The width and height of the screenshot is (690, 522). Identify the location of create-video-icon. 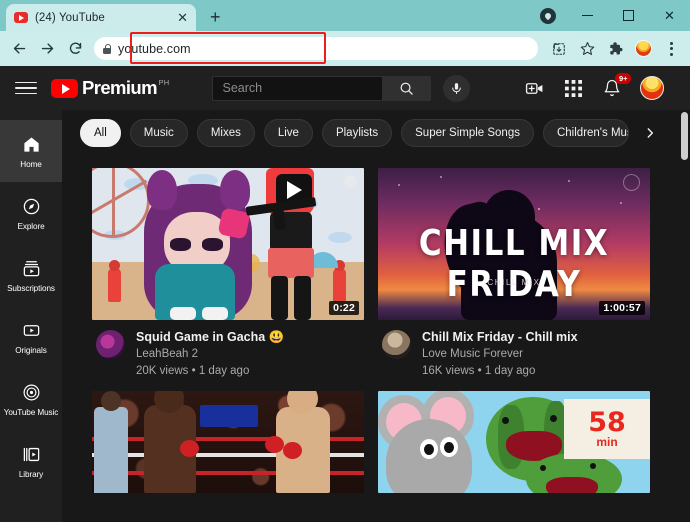
(534, 88).